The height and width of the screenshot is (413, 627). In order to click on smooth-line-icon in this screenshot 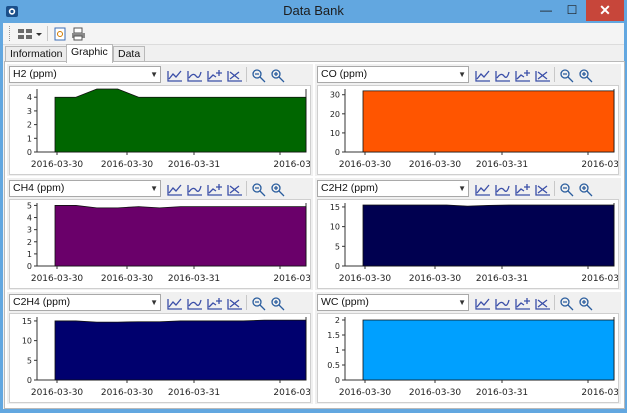, I will do `click(194, 76)`.